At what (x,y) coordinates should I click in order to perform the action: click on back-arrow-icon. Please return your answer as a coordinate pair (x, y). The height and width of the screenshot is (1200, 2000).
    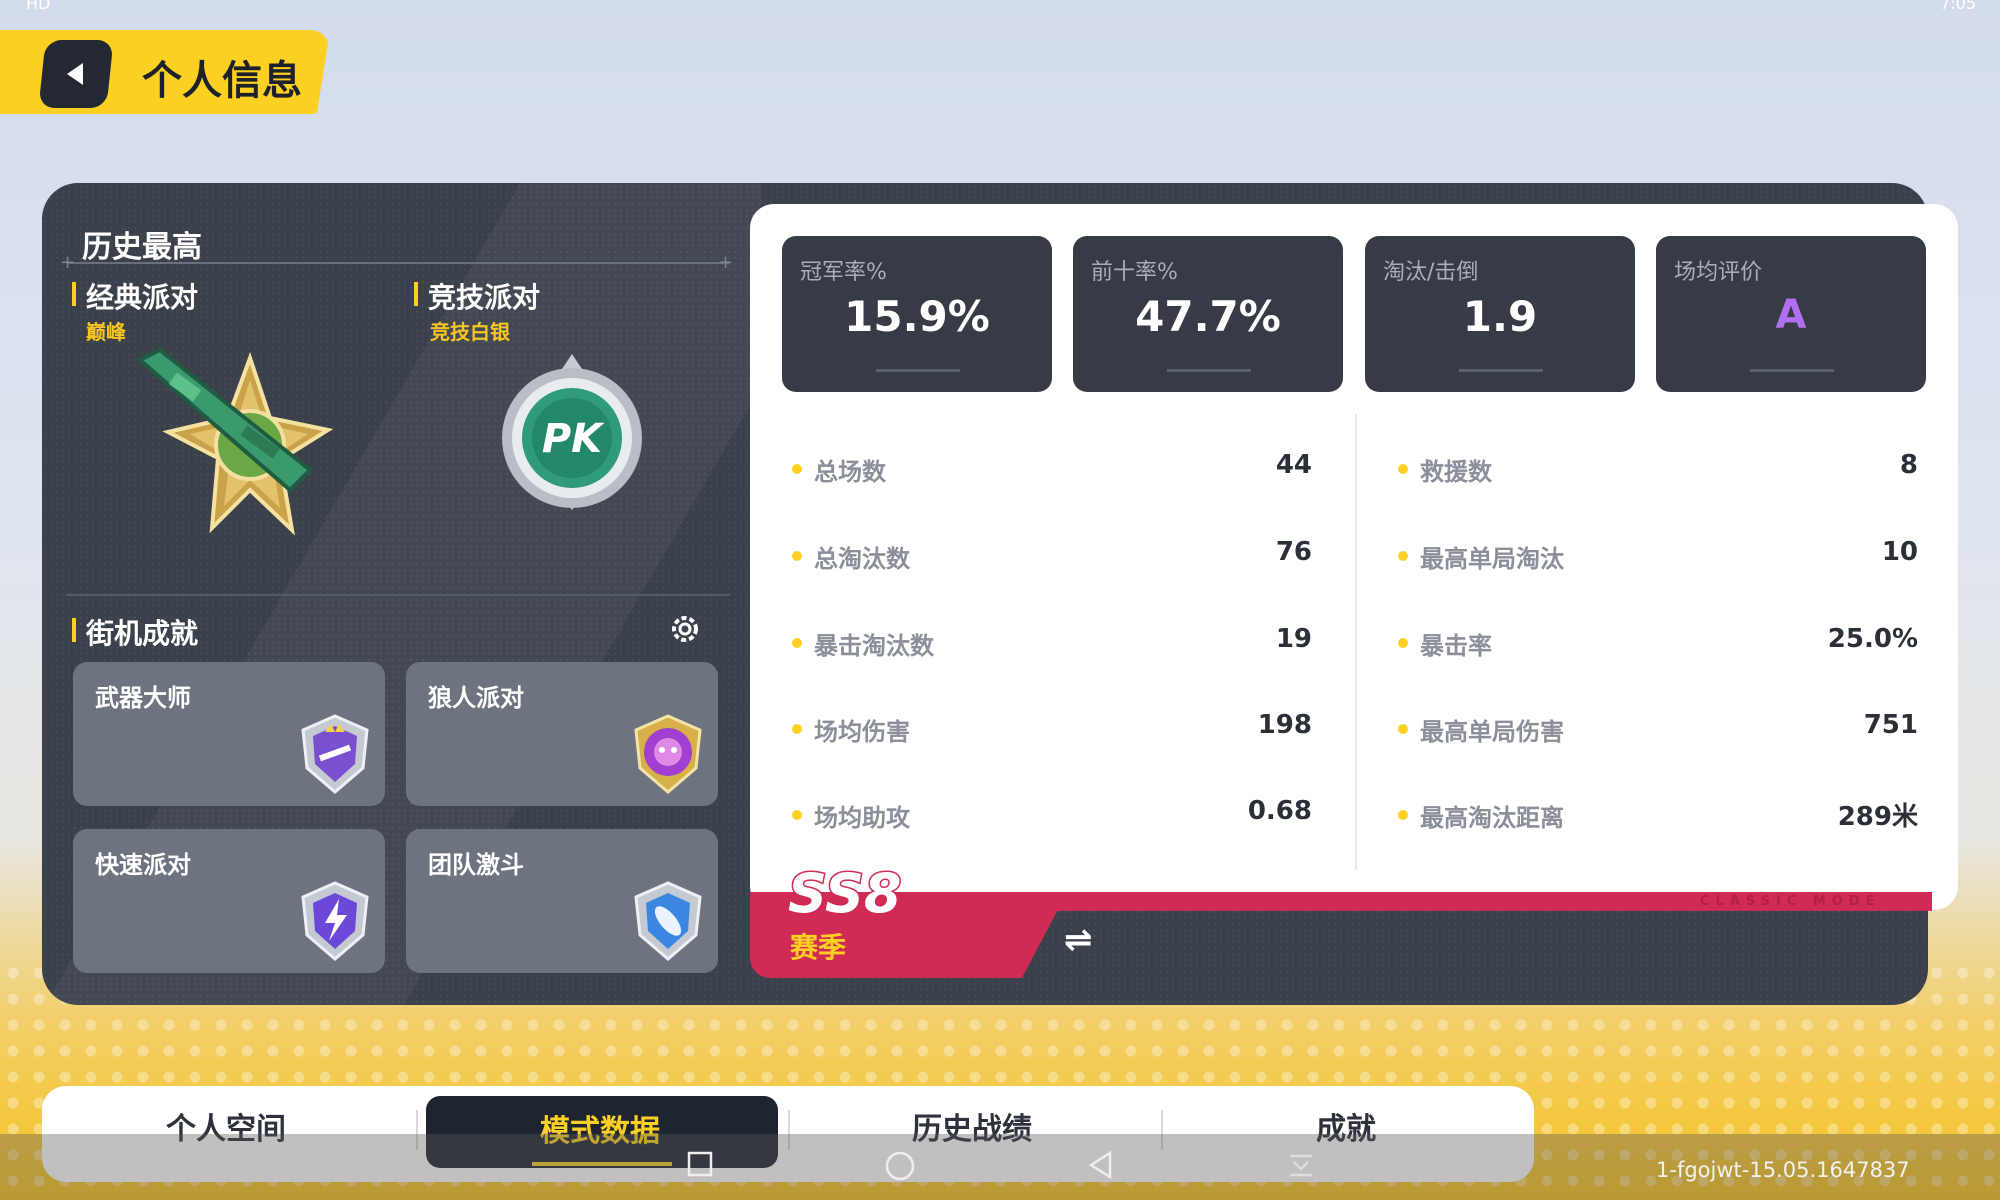
    Looking at the image, I should click on (75, 74).